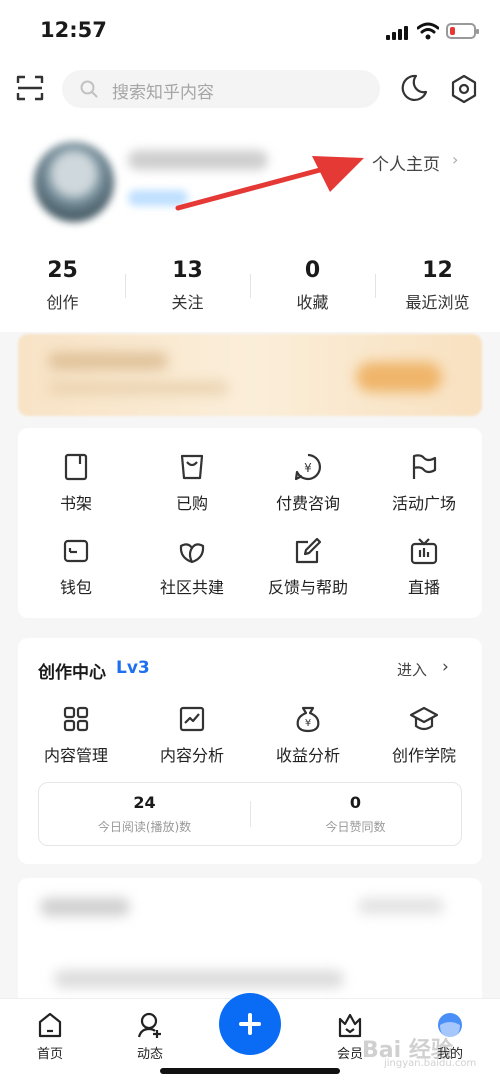 Image resolution: width=500 pixels, height=1082 pixels. Describe the element at coordinates (62, 270) in the screenshot. I see `stat-value: 25` at that location.